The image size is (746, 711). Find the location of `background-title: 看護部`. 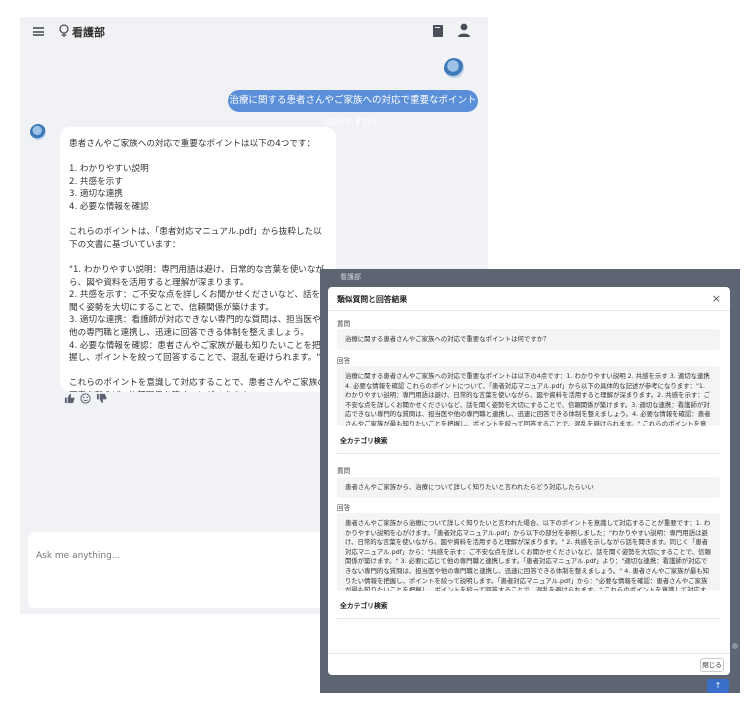

background-title: 看護部 is located at coordinates (350, 277).